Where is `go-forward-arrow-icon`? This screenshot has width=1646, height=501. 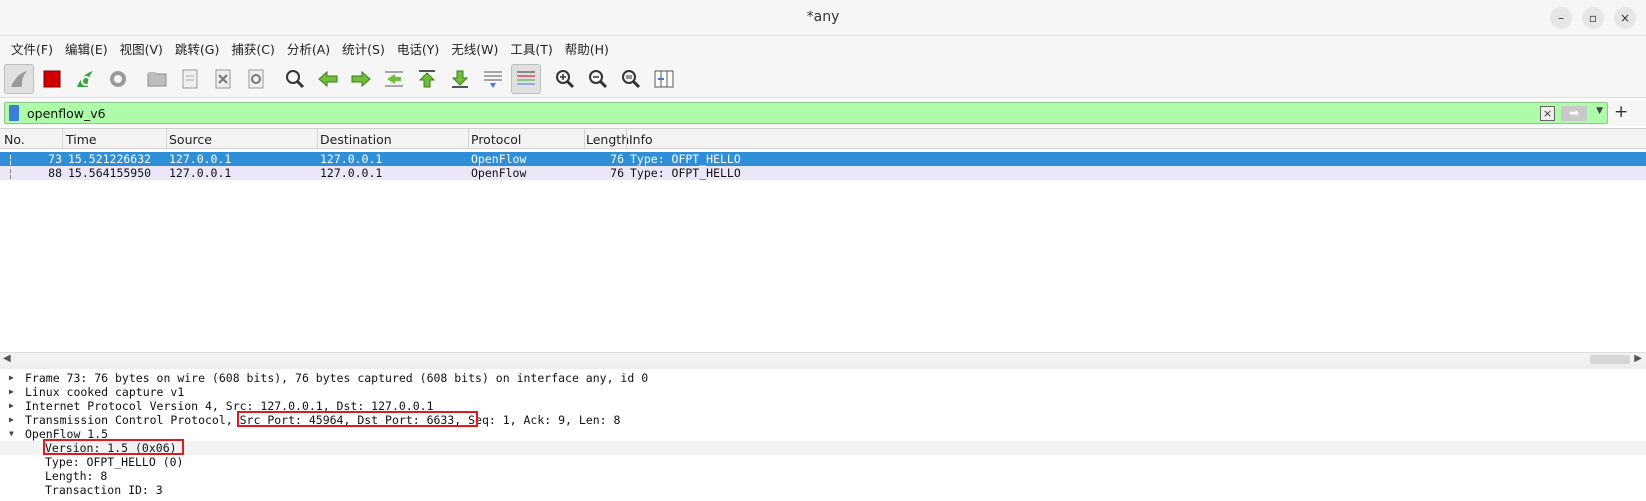
go-forward-arrow-icon is located at coordinates (361, 79).